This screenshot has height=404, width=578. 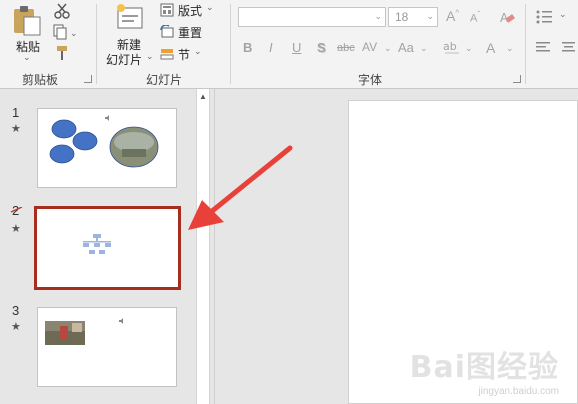 What do you see at coordinates (544, 48) in the screenshot?
I see `align-left-icon` at bounding box center [544, 48].